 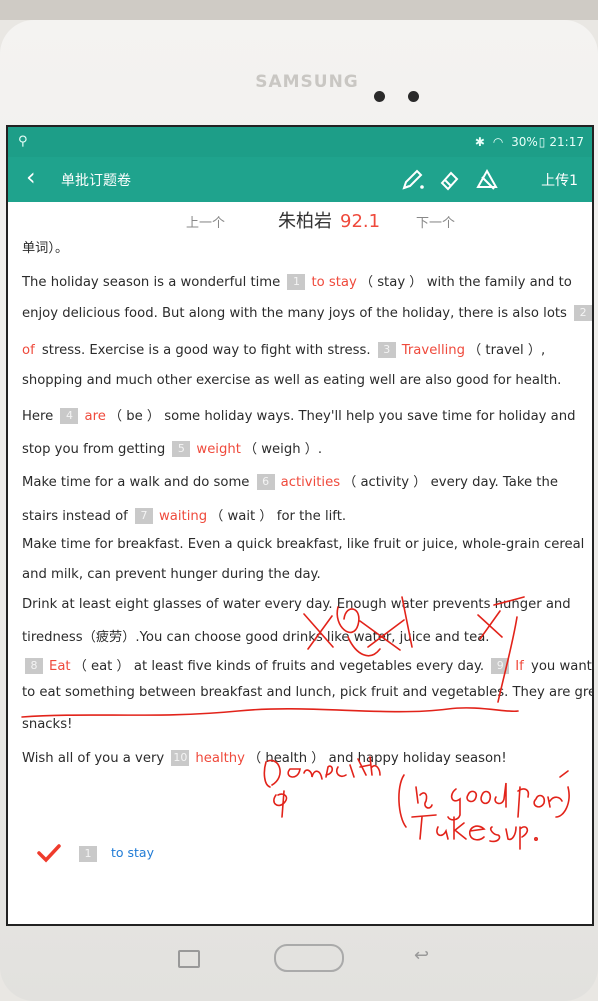 What do you see at coordinates (300, 142) in the screenshot?
I see `status-bar: ⚲ ✱ ◠ 30%▯ 21:17` at bounding box center [300, 142].